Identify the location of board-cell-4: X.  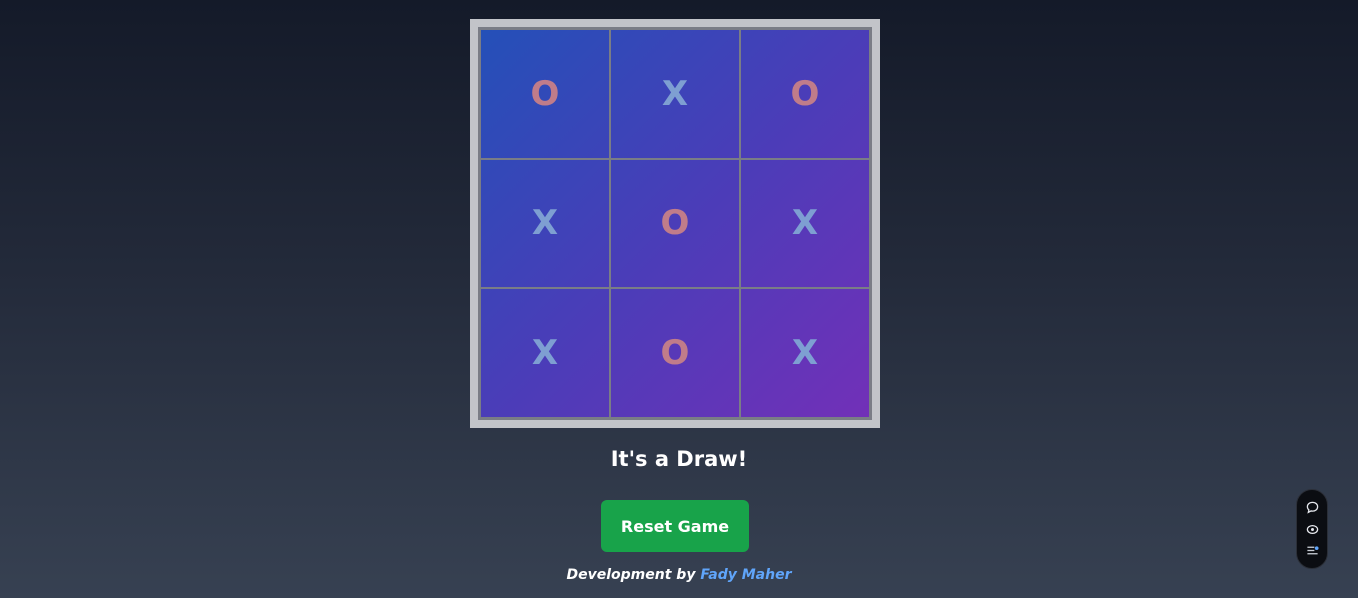
(545, 223).